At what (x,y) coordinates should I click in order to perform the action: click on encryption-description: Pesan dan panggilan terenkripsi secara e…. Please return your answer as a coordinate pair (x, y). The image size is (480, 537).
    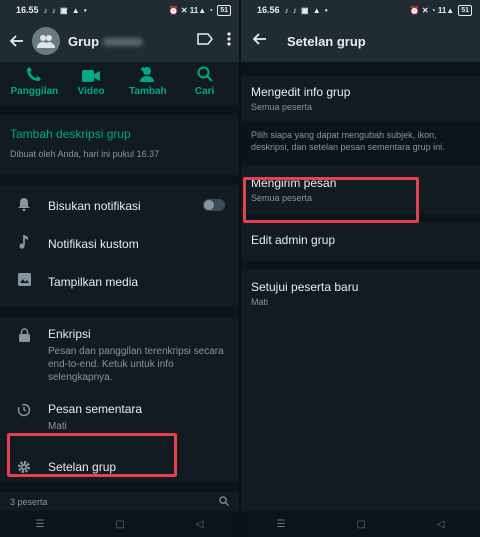
    Looking at the image, I should click on (136, 364).